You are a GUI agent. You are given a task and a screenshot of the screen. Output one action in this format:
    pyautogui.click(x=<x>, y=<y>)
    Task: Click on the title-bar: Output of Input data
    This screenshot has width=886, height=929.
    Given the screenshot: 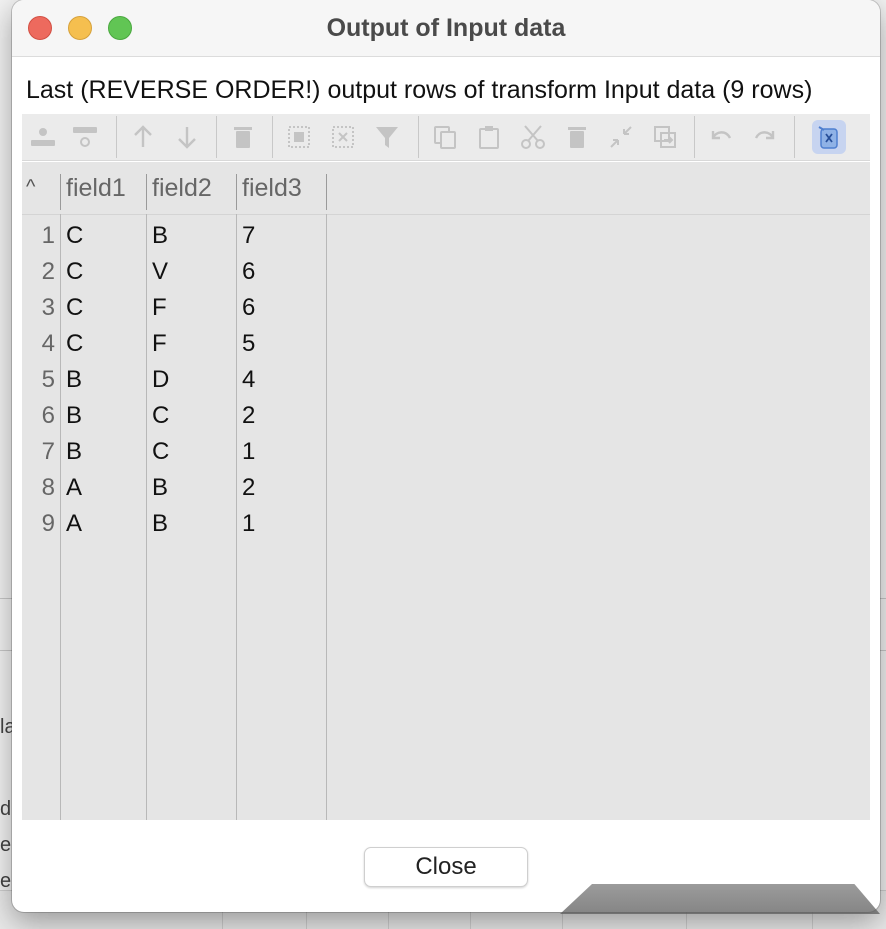 What is the action you would take?
    pyautogui.click(x=446, y=28)
    